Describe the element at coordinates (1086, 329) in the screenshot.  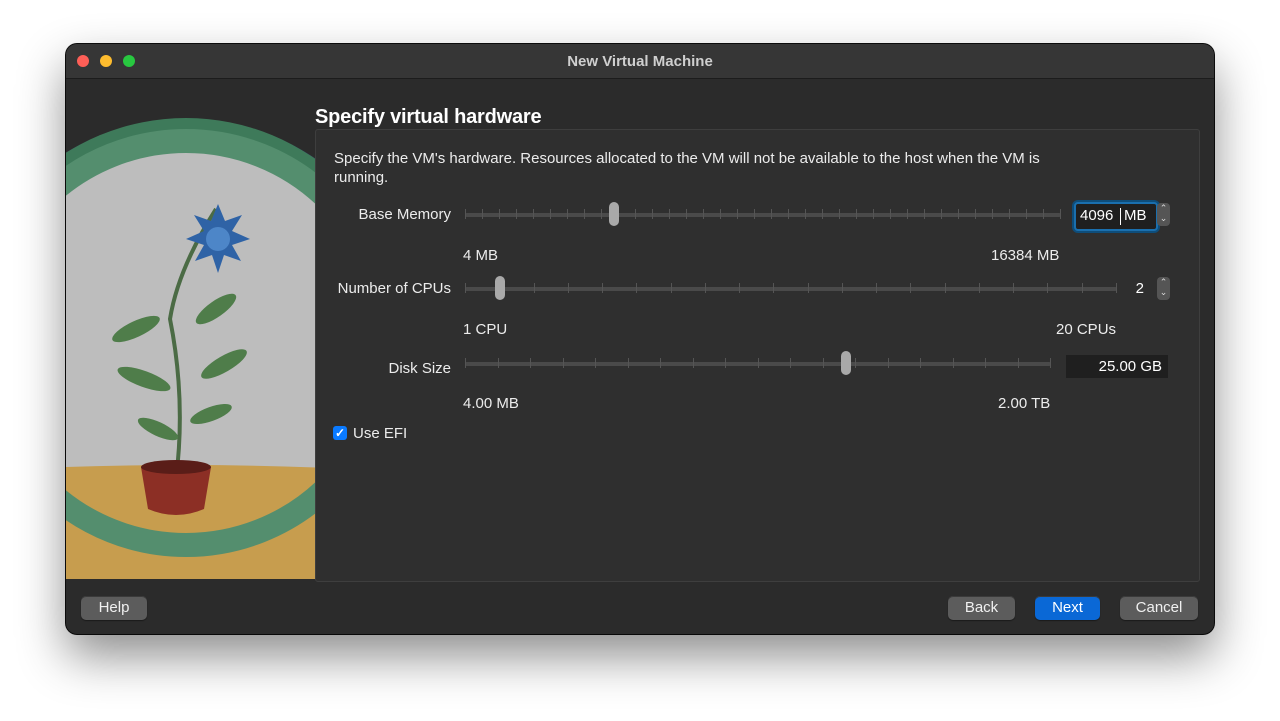
I see `cpu-count-max-label: 20 CPUs` at that location.